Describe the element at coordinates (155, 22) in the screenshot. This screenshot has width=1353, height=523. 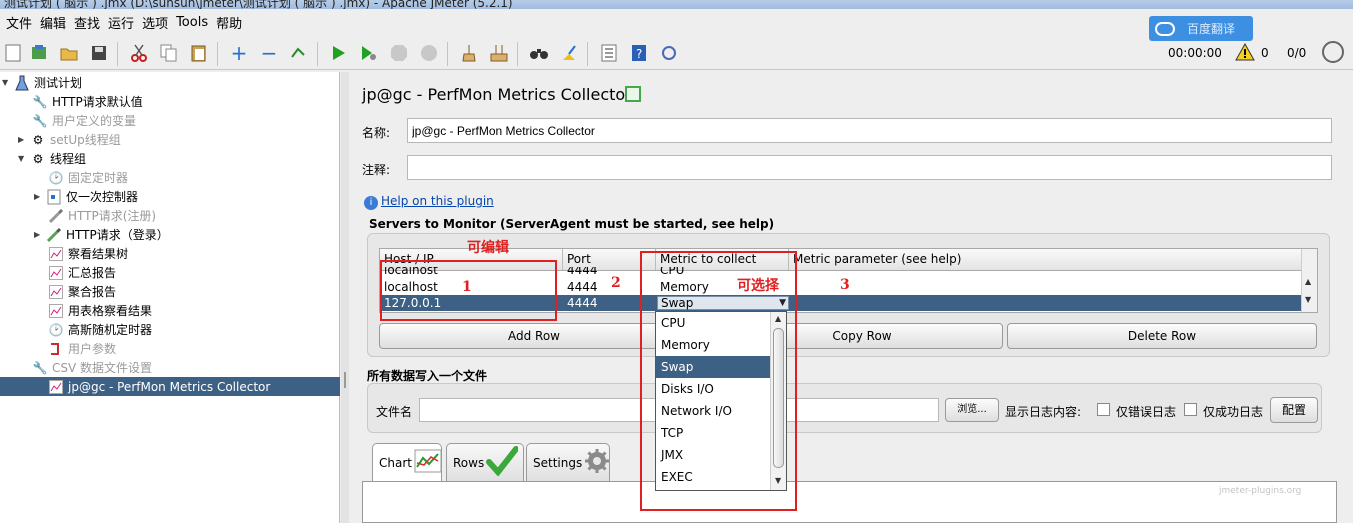
I see `menu-options: 选项` at that location.